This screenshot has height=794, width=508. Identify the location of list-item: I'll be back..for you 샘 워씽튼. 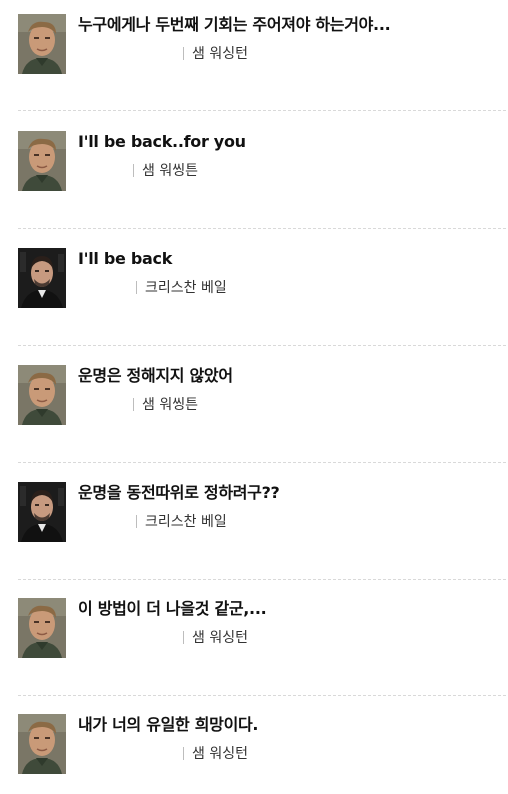
(262, 171).